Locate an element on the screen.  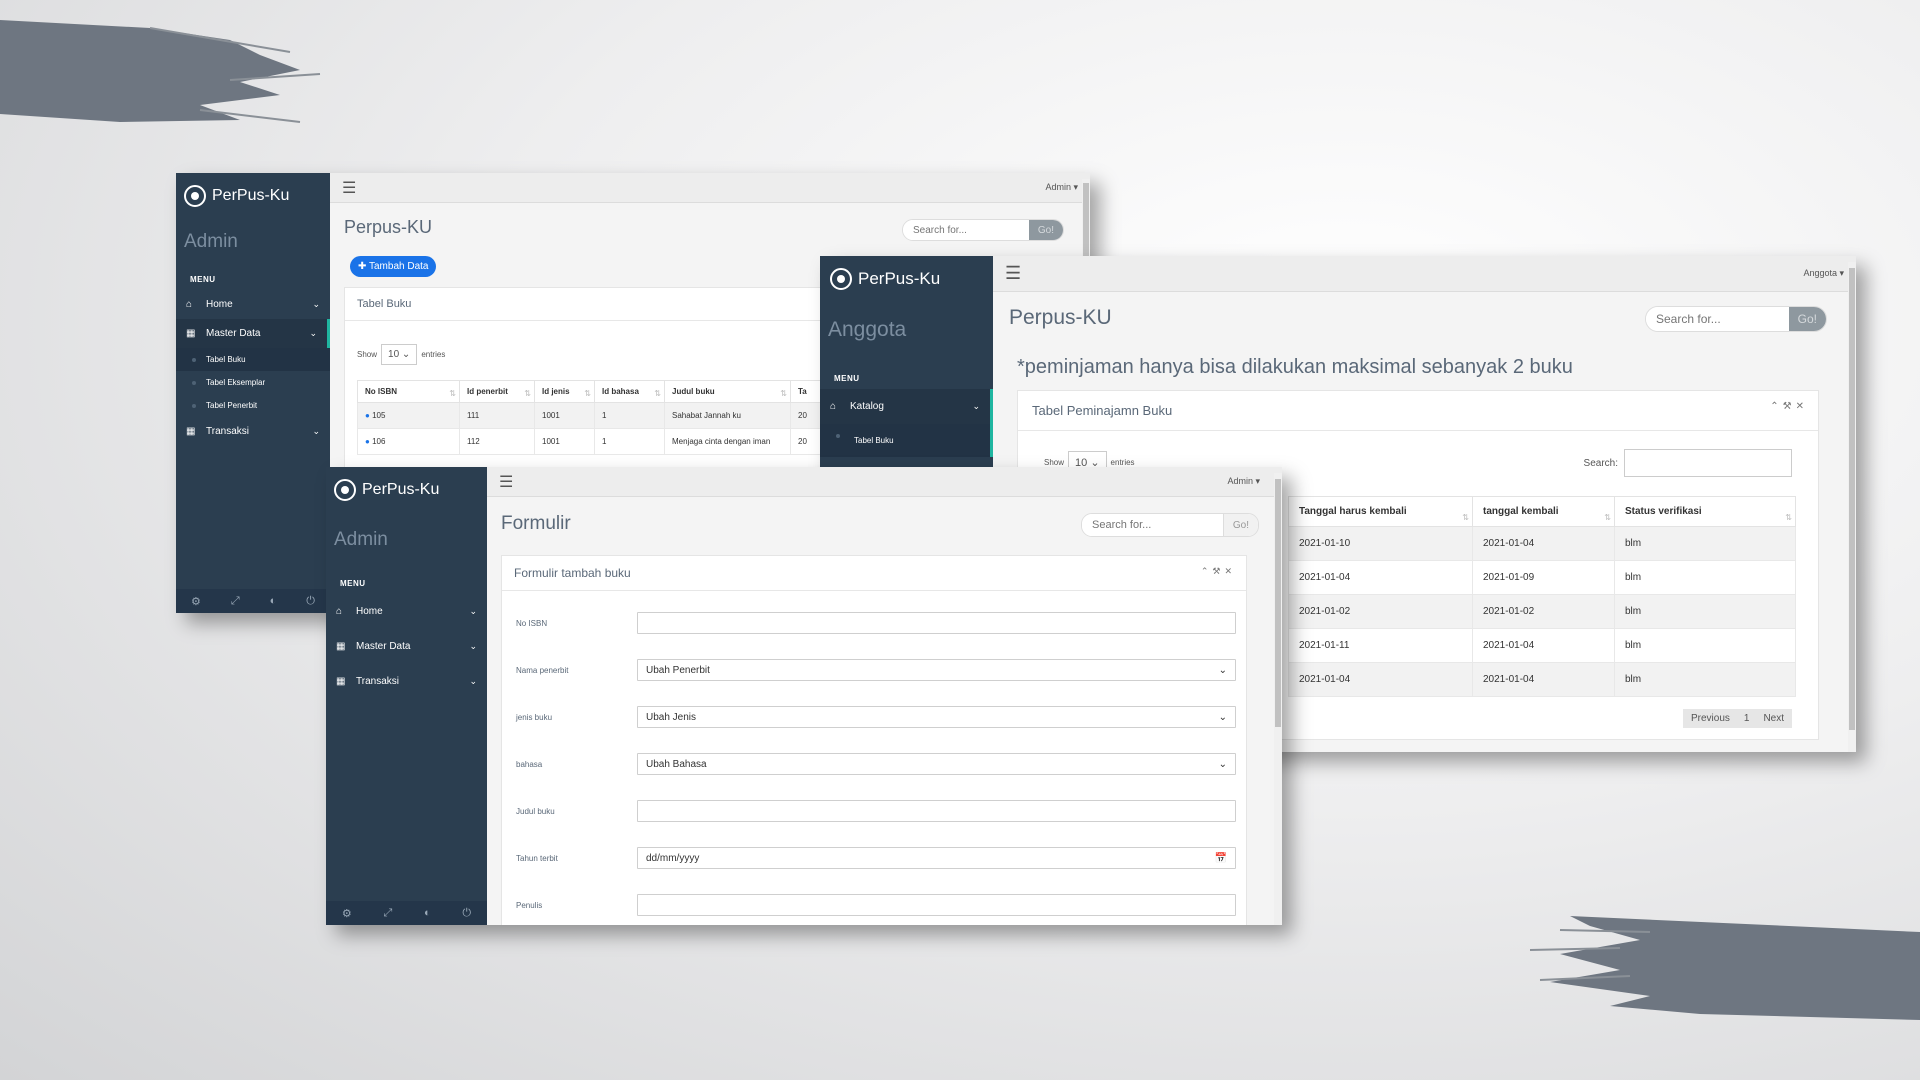
sidebar-item-label: Katalog is located at coordinates (867, 406).